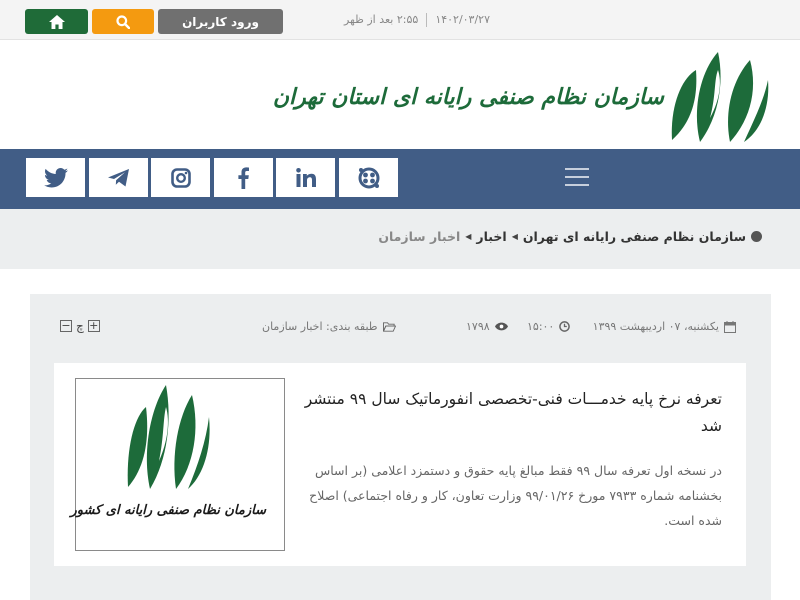  Describe the element at coordinates (419, 236) in the screenshot. I see `breadcrumb-item-org-news: اخبار سازمان` at that location.